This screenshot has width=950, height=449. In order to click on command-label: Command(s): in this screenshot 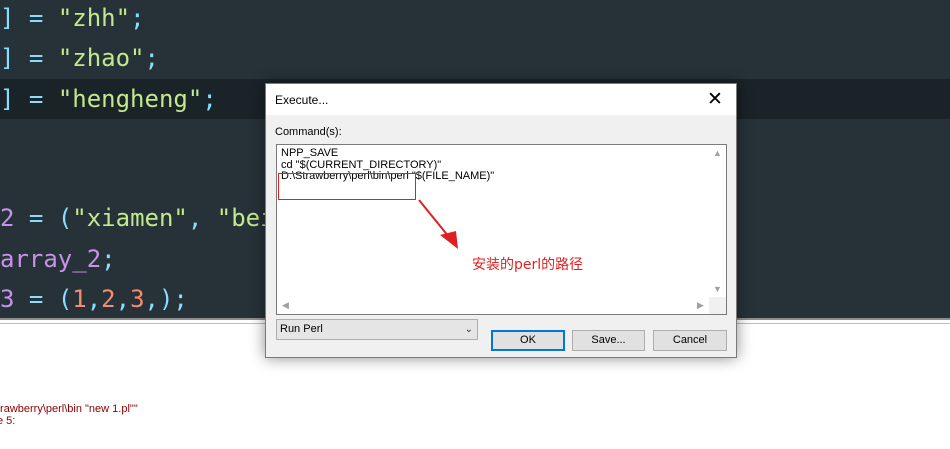, I will do `click(308, 132)`.